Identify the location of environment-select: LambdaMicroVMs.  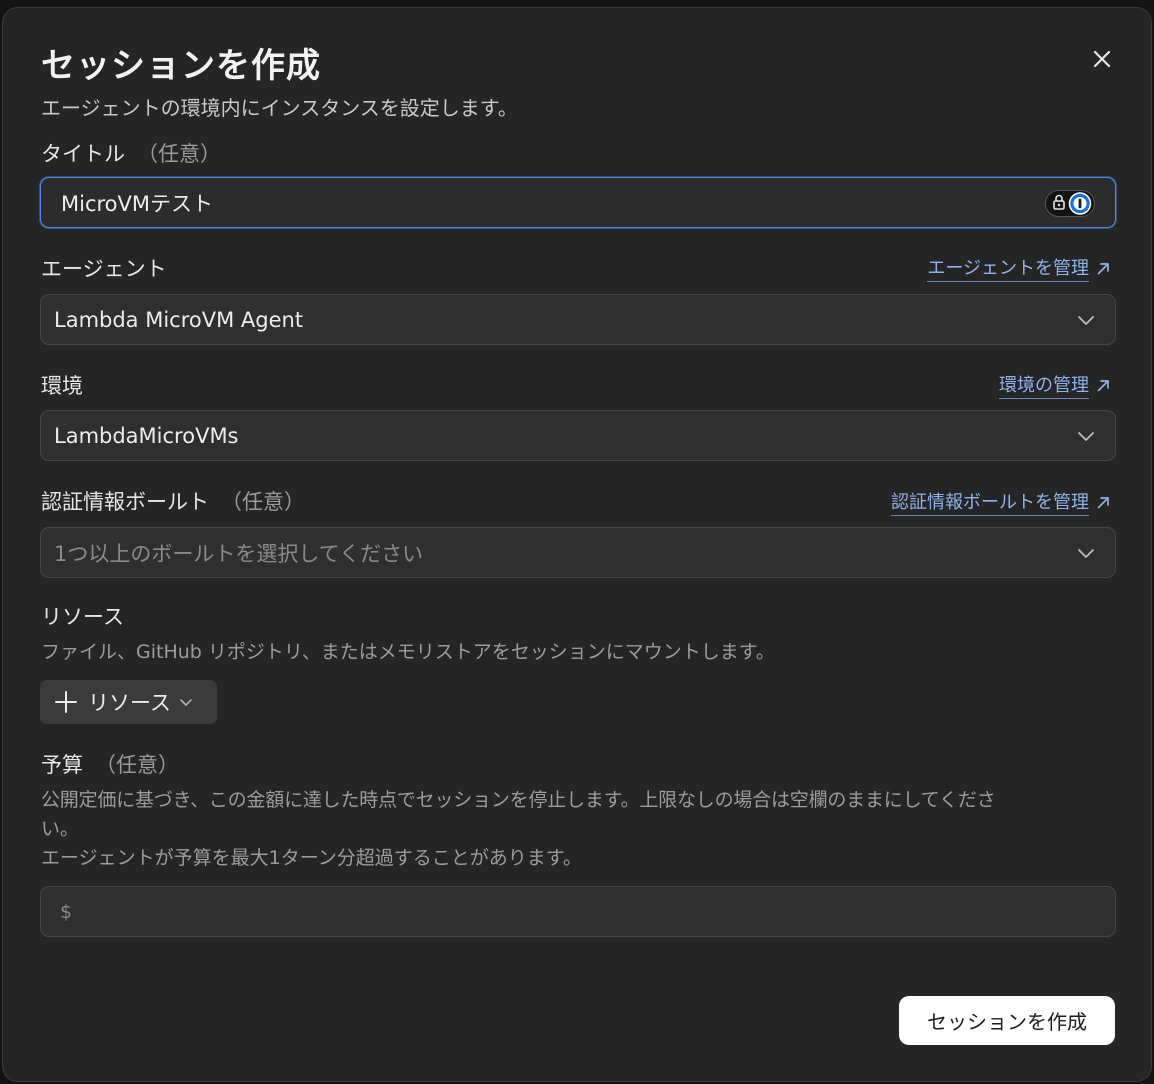
(578, 435).